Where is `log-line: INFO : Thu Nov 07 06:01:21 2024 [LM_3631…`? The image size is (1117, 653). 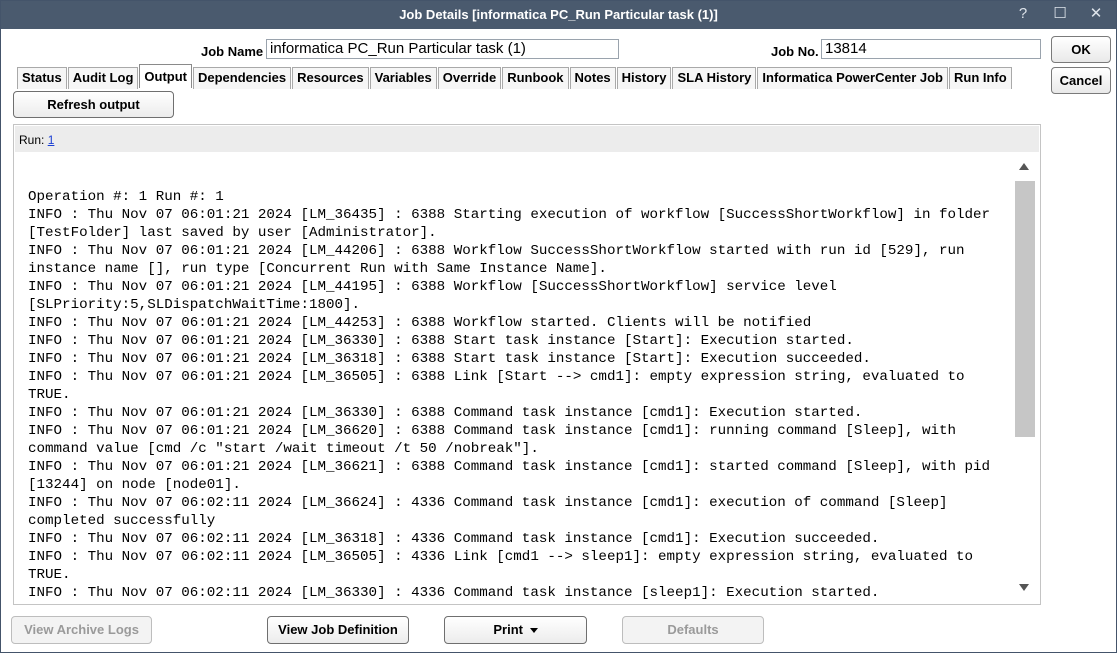
log-line: INFO : Thu Nov 07 06:01:21 2024 [LM_3631… is located at coordinates (449, 359).